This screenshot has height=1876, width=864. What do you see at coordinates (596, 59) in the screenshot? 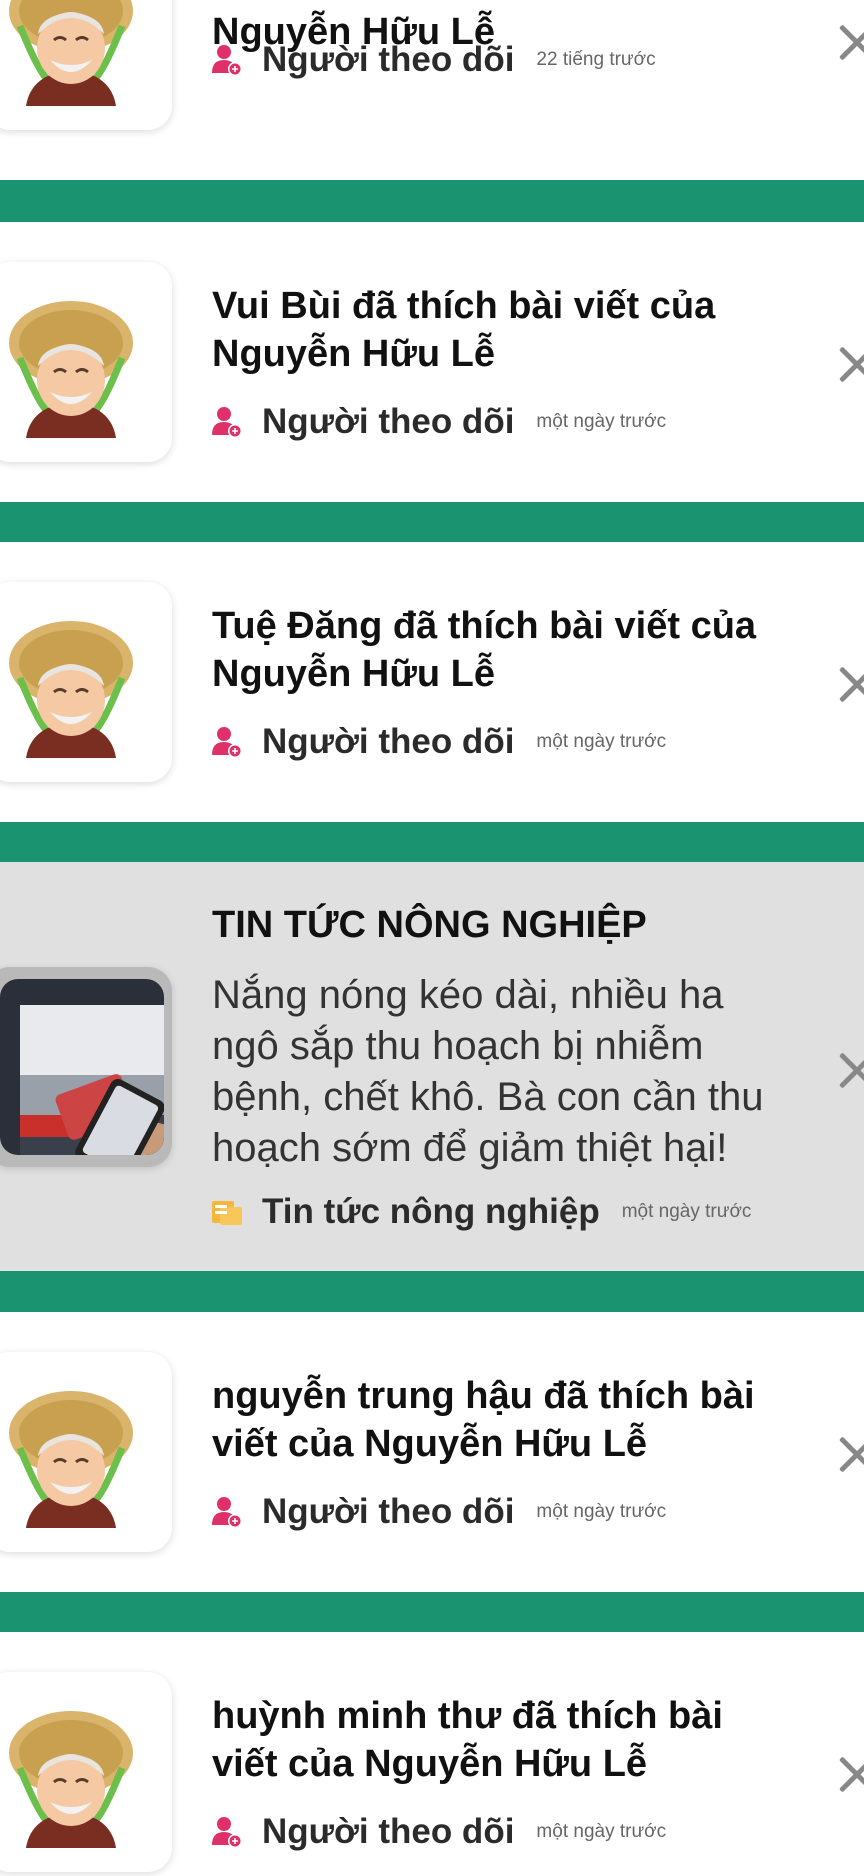
I see `notification-time: 22 tiếng trước` at bounding box center [596, 59].